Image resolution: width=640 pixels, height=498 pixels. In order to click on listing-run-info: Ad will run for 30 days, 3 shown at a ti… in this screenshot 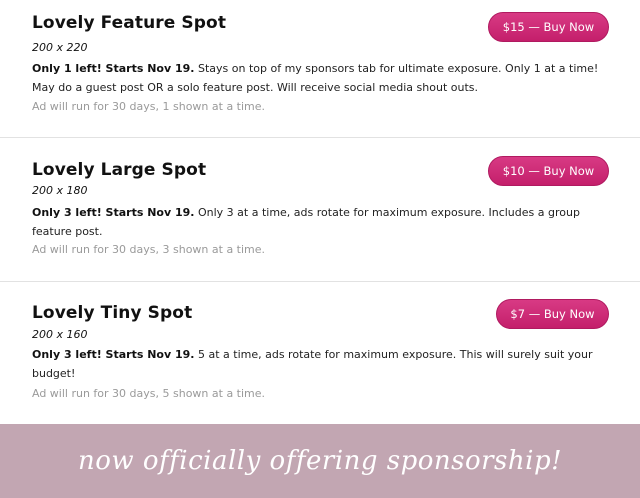, I will do `click(149, 249)`.